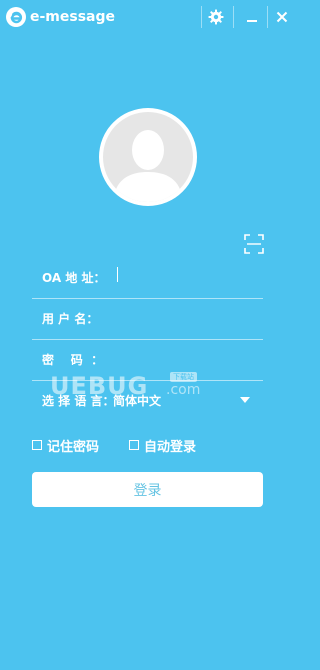 Image resolution: width=320 pixels, height=670 pixels. What do you see at coordinates (117, 274) in the screenshot?
I see `text-cursor` at bounding box center [117, 274].